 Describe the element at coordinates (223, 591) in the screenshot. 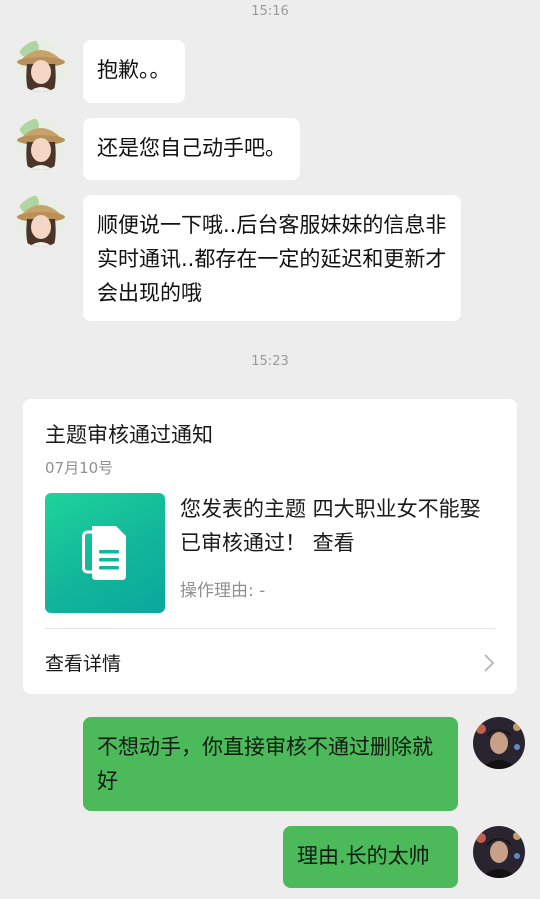

I see `card-reason: 操作理由: -` at that location.